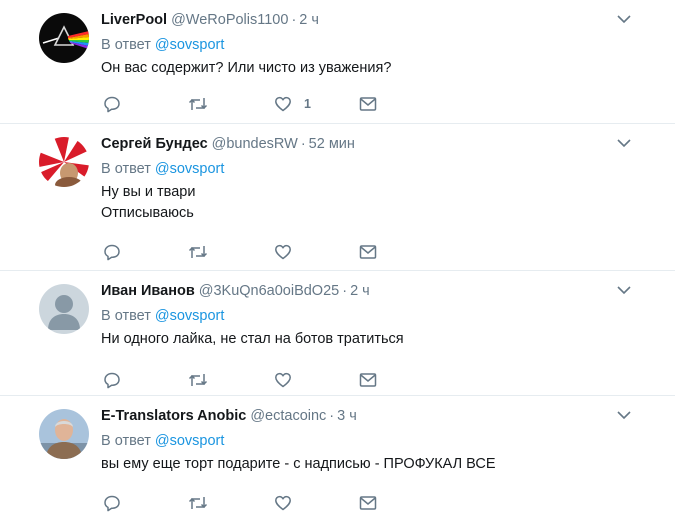  What do you see at coordinates (368, 203) in the screenshot?
I see `tweet-text: Ну вы и твари Отписываюсь` at bounding box center [368, 203].